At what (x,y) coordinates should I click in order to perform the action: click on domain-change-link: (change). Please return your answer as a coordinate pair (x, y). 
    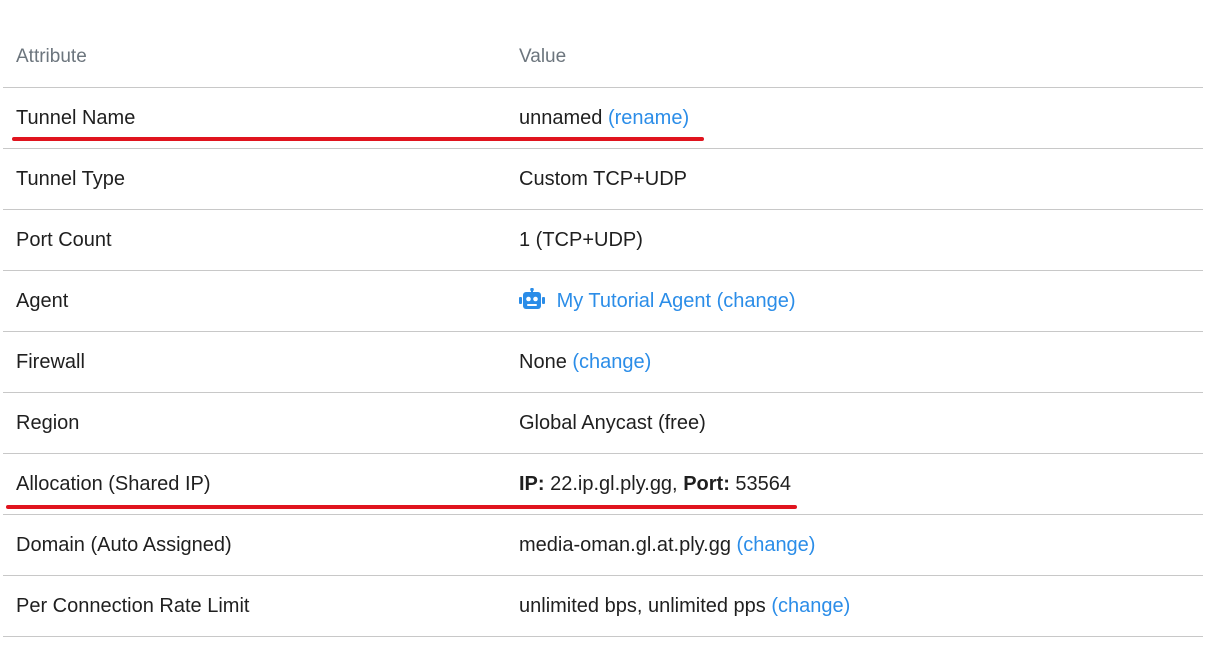
    Looking at the image, I should click on (776, 545).